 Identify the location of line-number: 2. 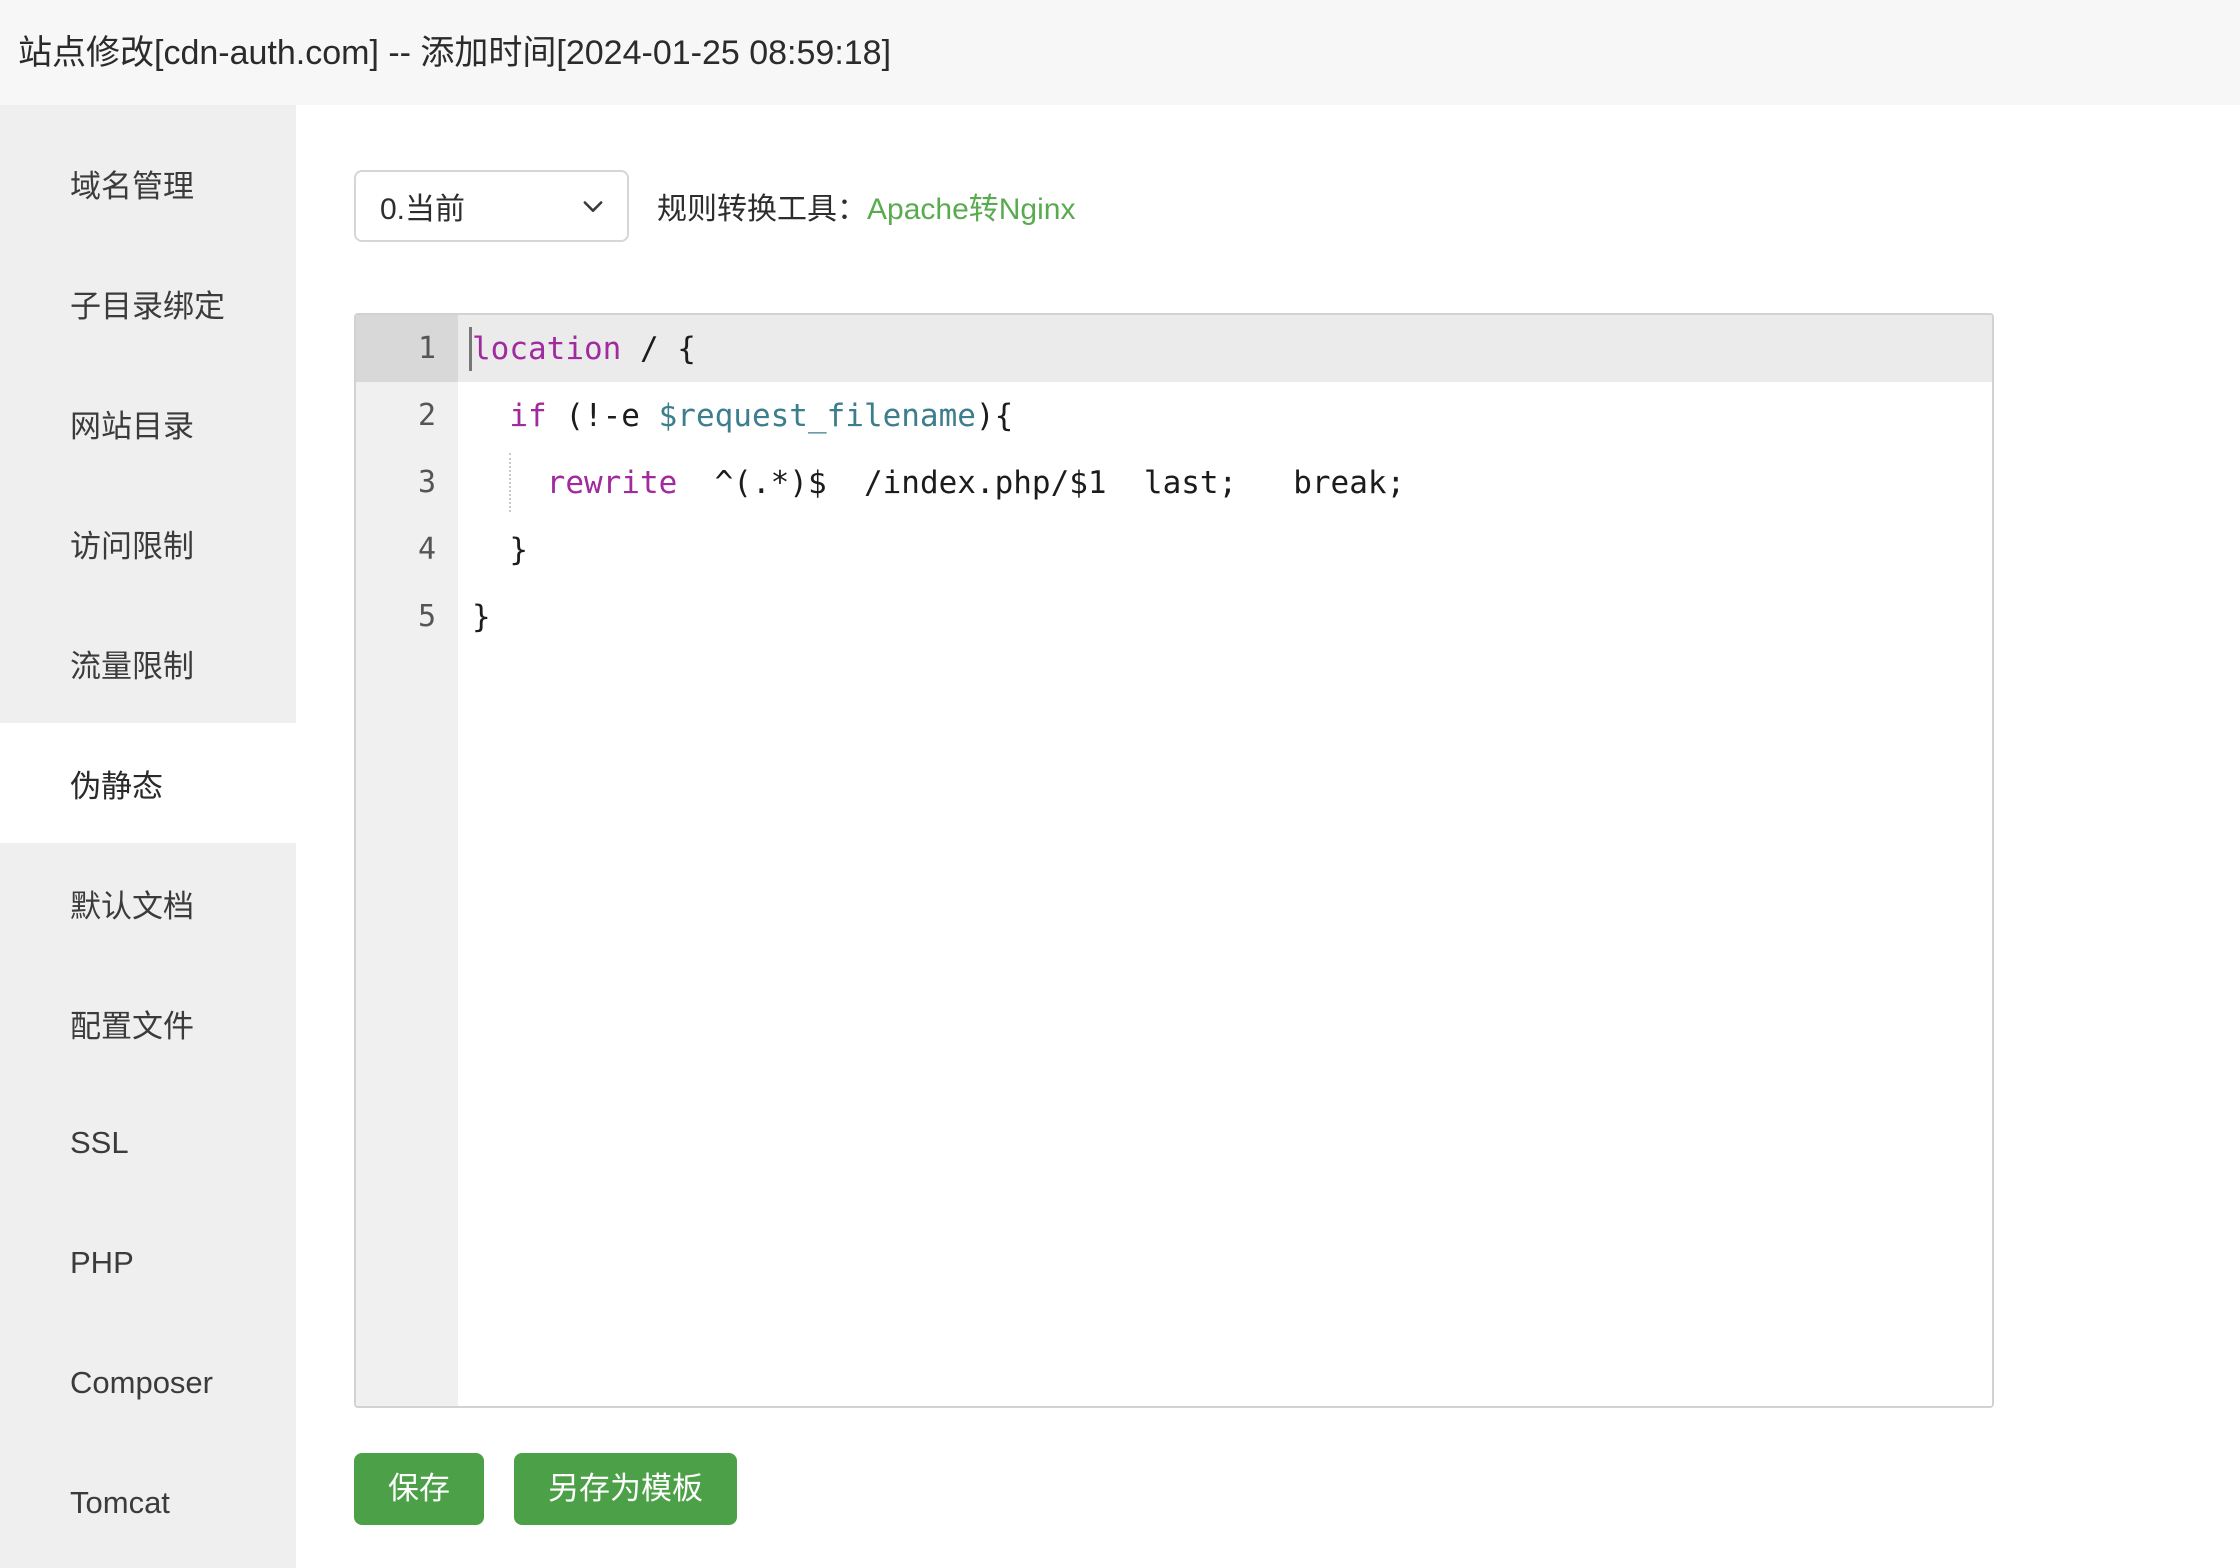
(407, 415).